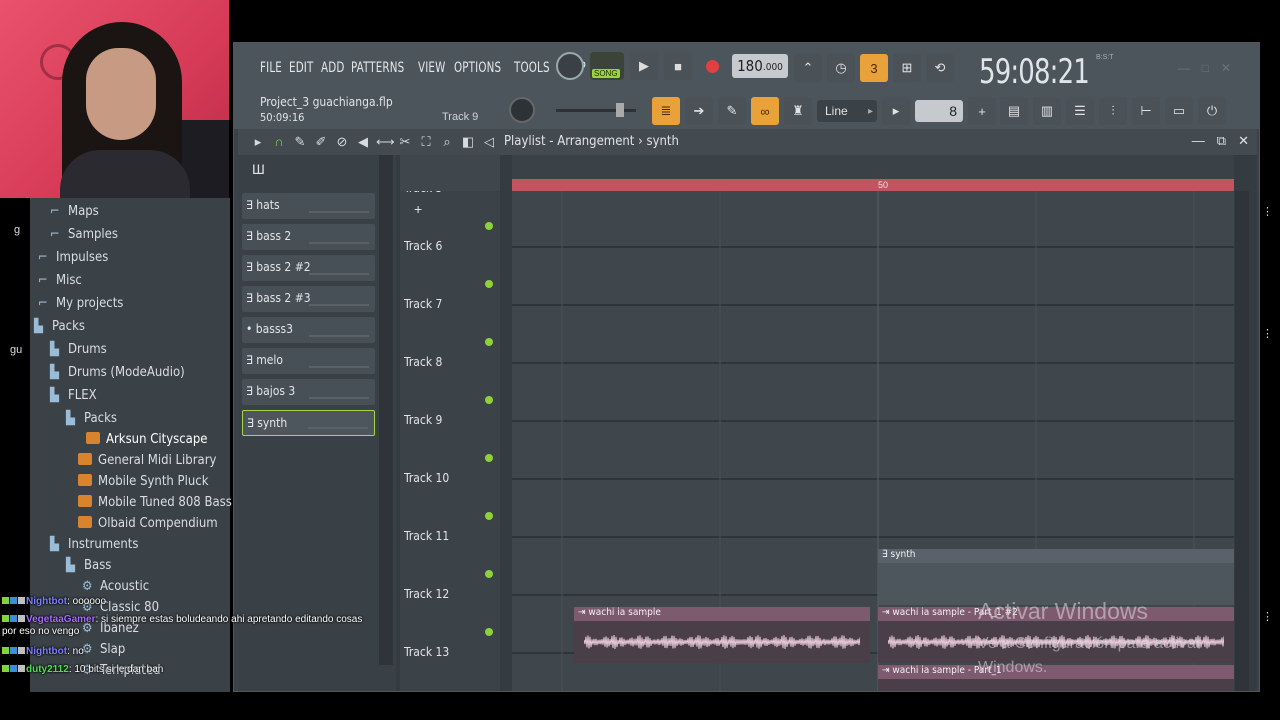 The image size is (1280, 720). Describe the element at coordinates (1179, 111) in the screenshot. I see `project-icon: ▭` at that location.